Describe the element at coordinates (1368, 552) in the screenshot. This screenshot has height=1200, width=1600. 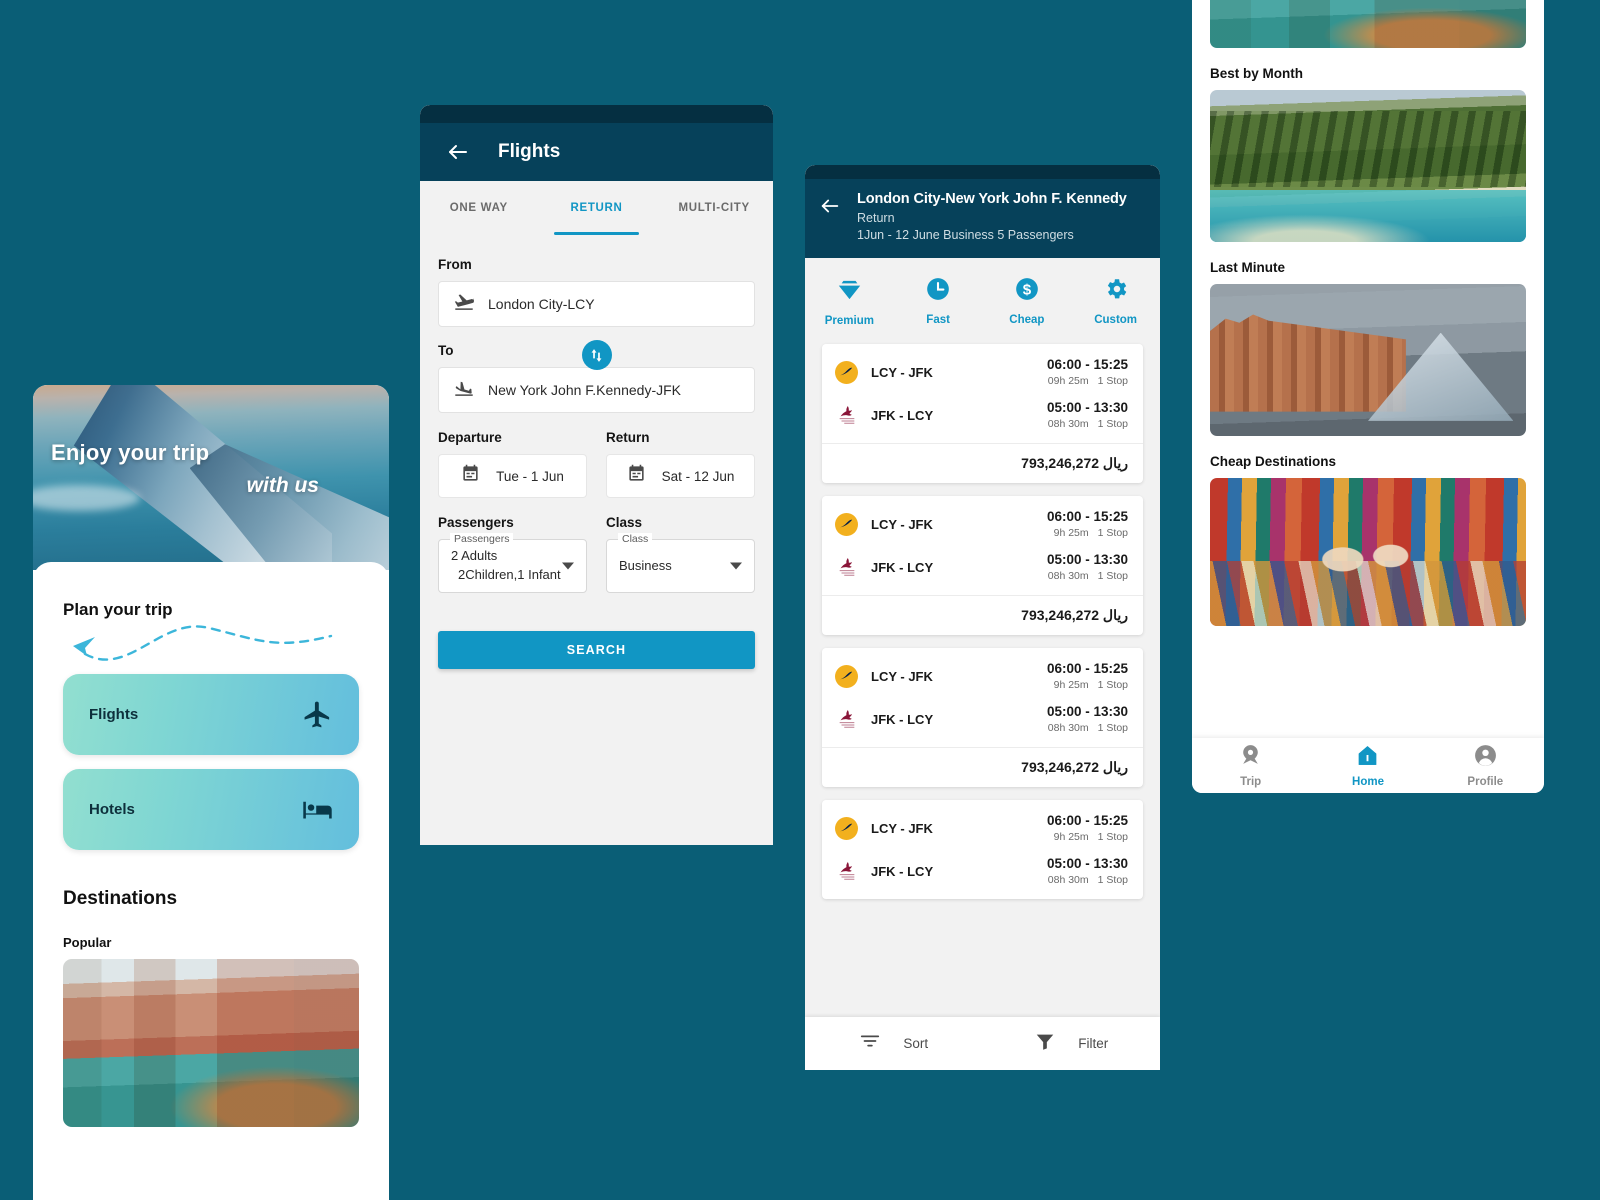
I see `destination-image-market` at that location.